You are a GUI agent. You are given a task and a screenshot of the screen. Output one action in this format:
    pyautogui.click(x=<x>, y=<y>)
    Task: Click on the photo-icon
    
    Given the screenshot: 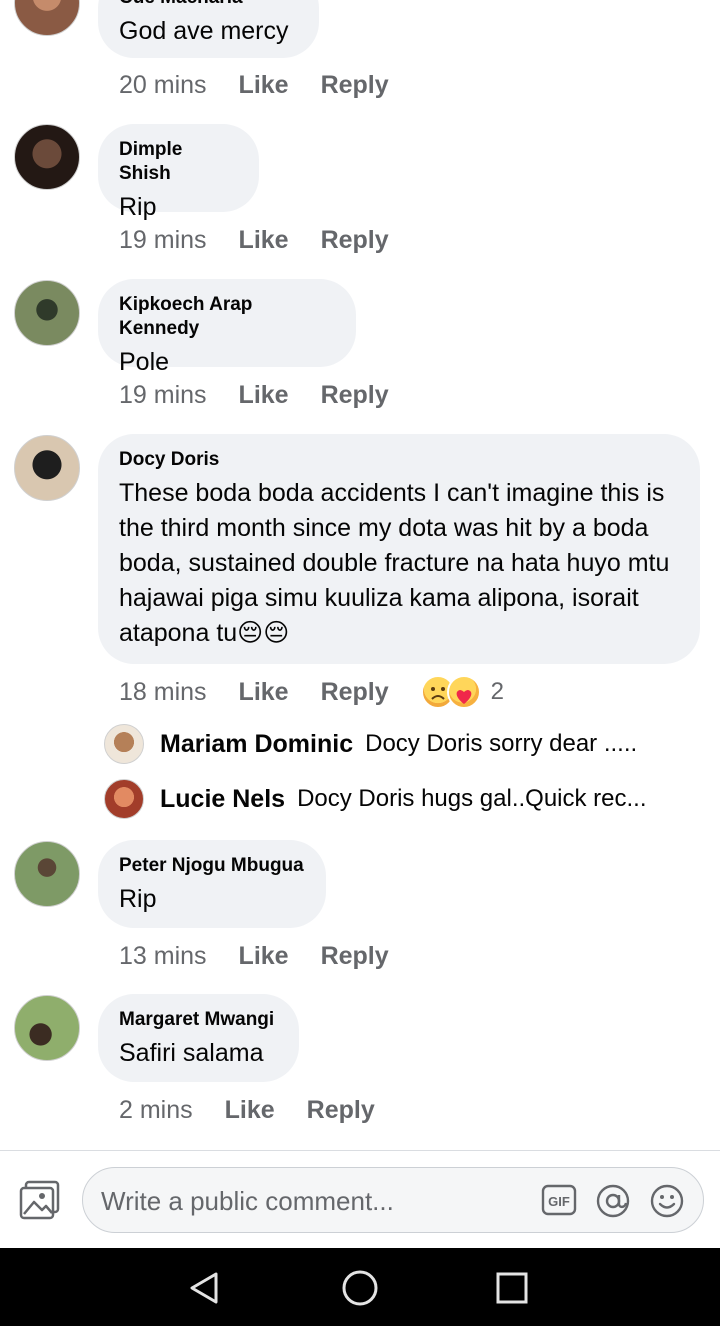 What is the action you would take?
    pyautogui.click(x=40, y=1200)
    